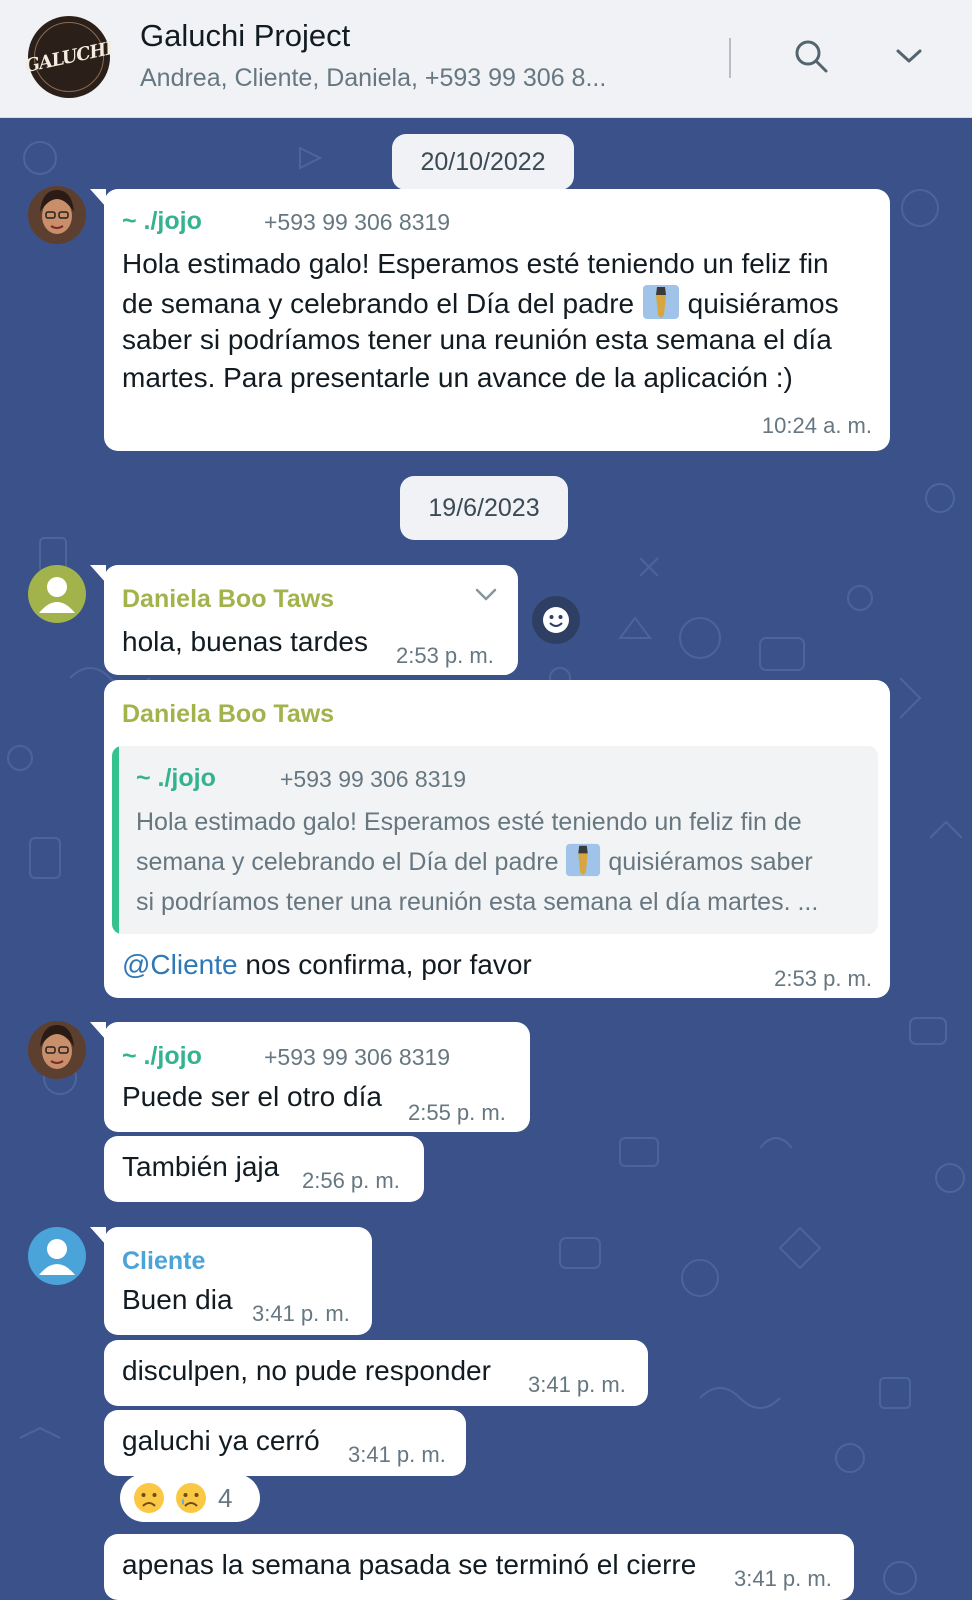 This screenshot has width=972, height=1600. What do you see at coordinates (176, 778) in the screenshot?
I see `quoted-sender: ~ ./jojo` at bounding box center [176, 778].